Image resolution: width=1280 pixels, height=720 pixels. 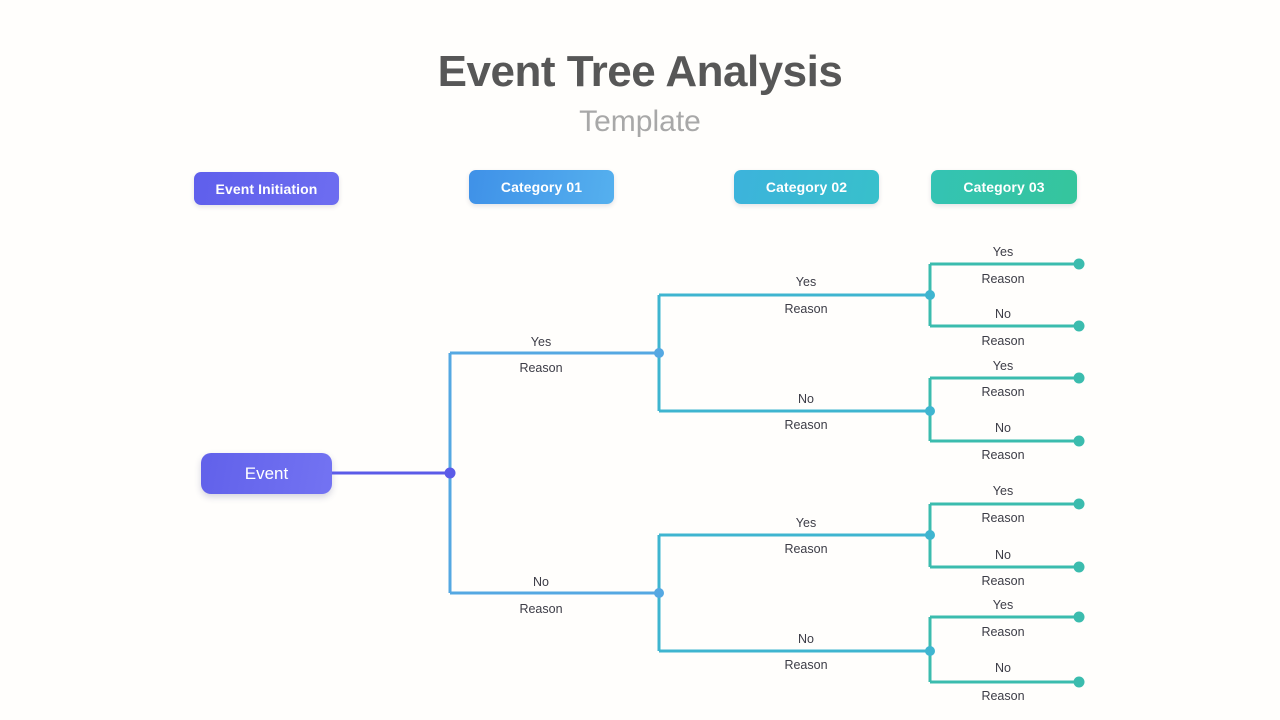 What do you see at coordinates (540, 368) in the screenshot?
I see `level-1-branch-0-reason-label: Reason` at bounding box center [540, 368].